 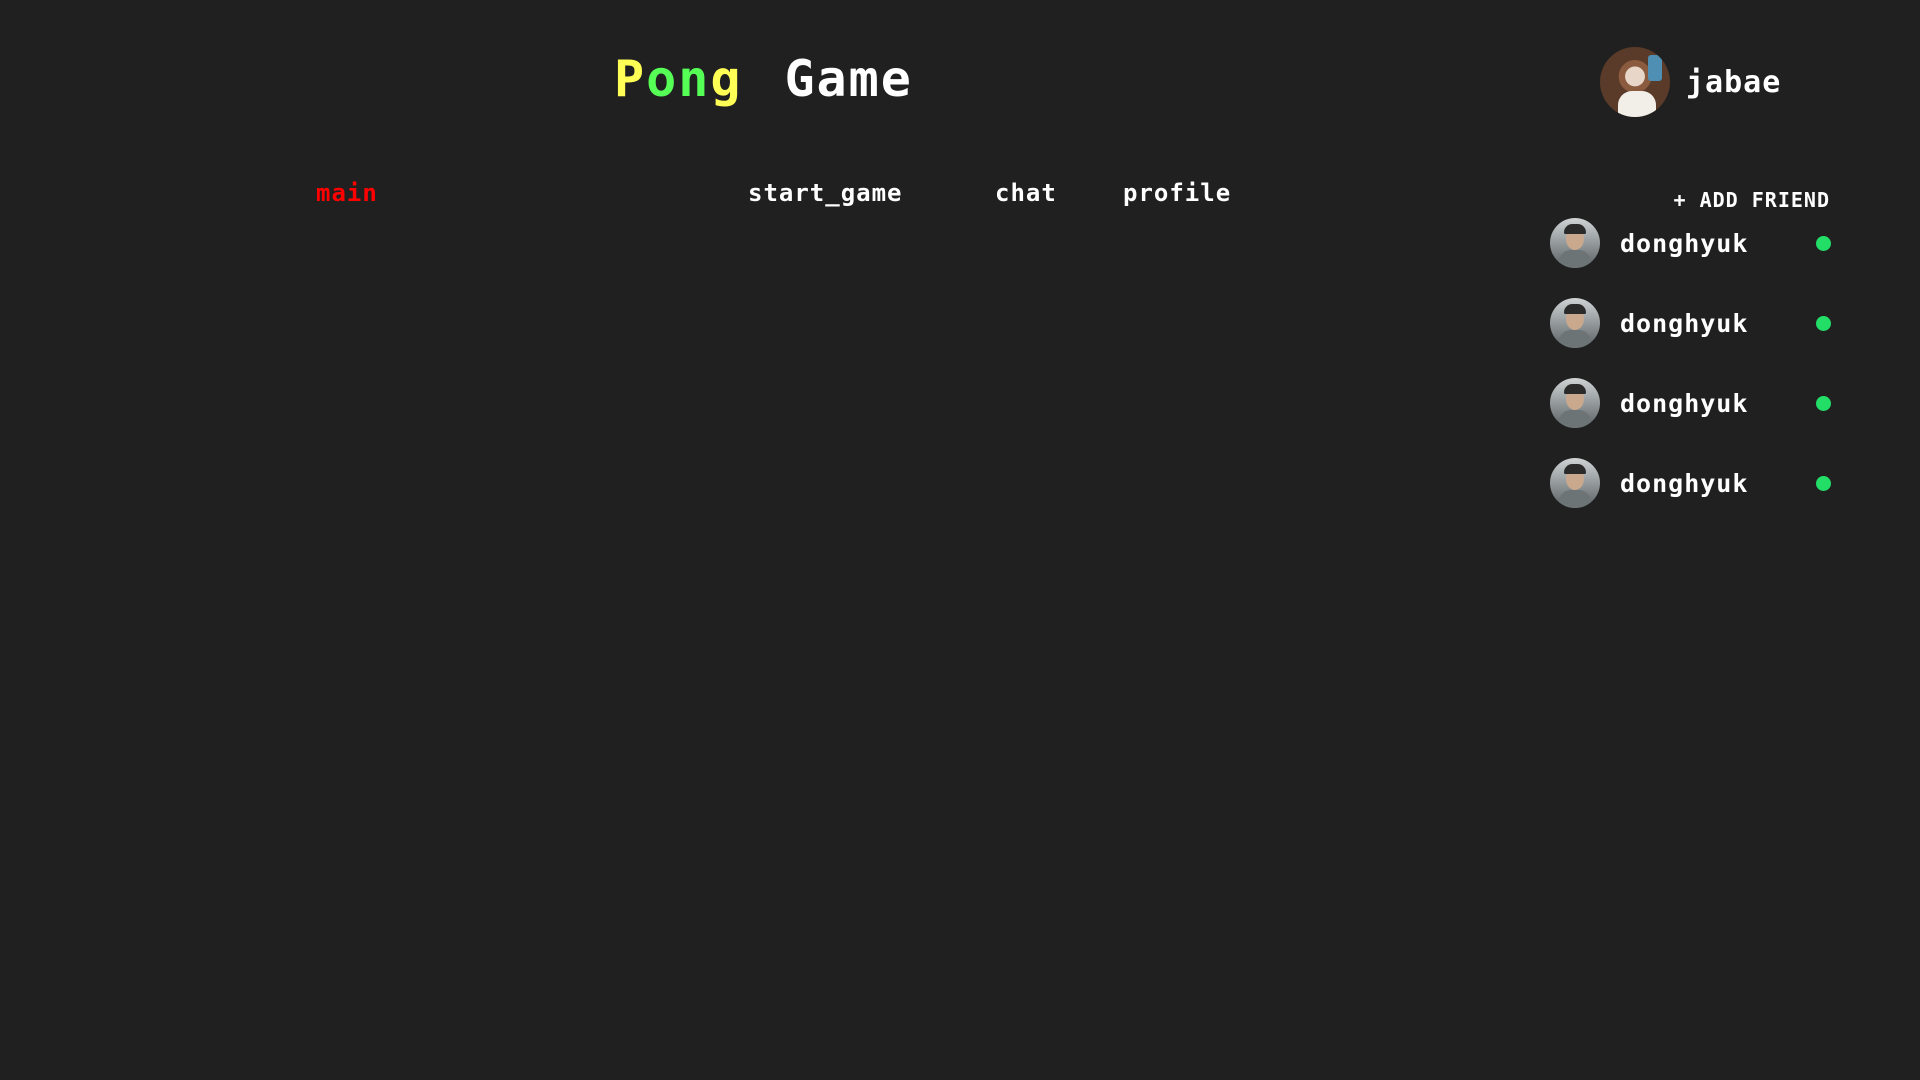 I want to click on avatar-figure, so click(x=1637, y=104).